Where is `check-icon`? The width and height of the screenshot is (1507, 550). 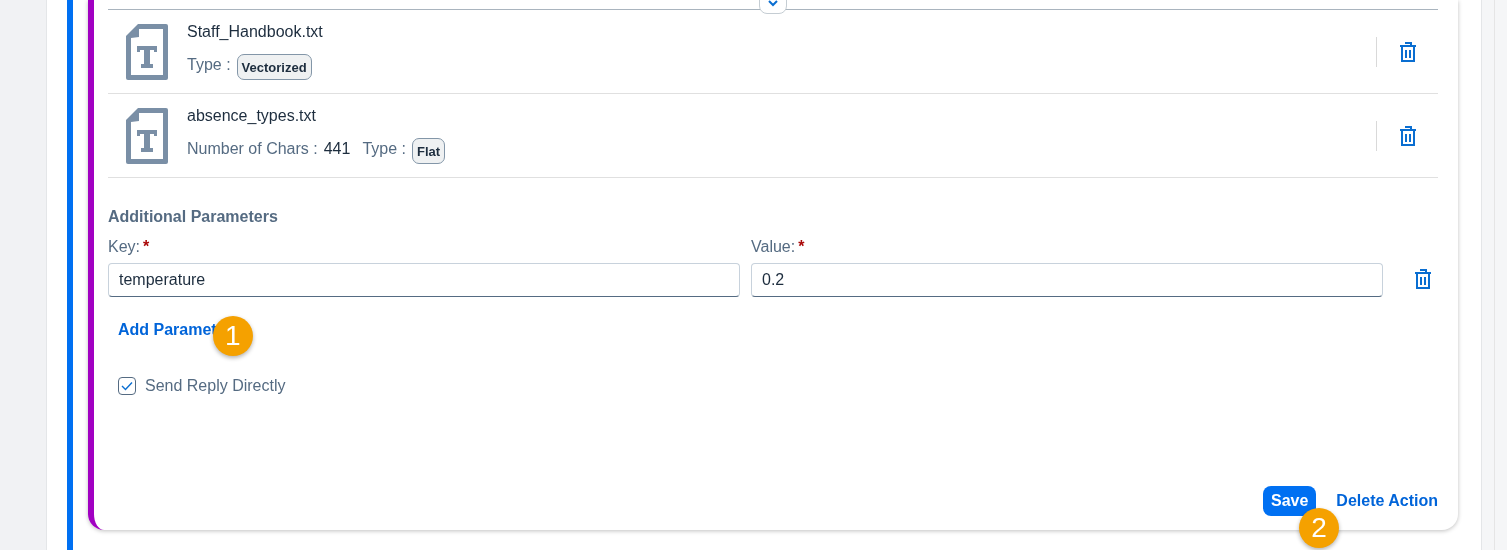
check-icon is located at coordinates (127, 386).